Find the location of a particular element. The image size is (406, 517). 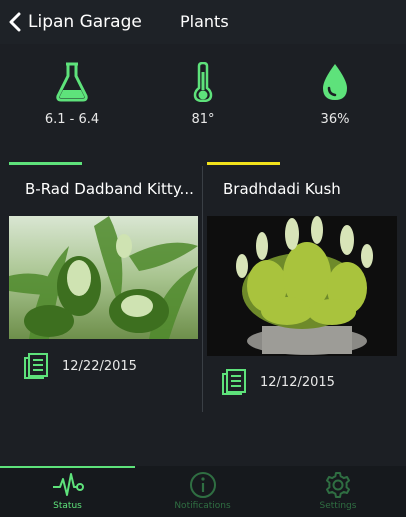

temperature-stat: 81° is located at coordinates (203, 94).